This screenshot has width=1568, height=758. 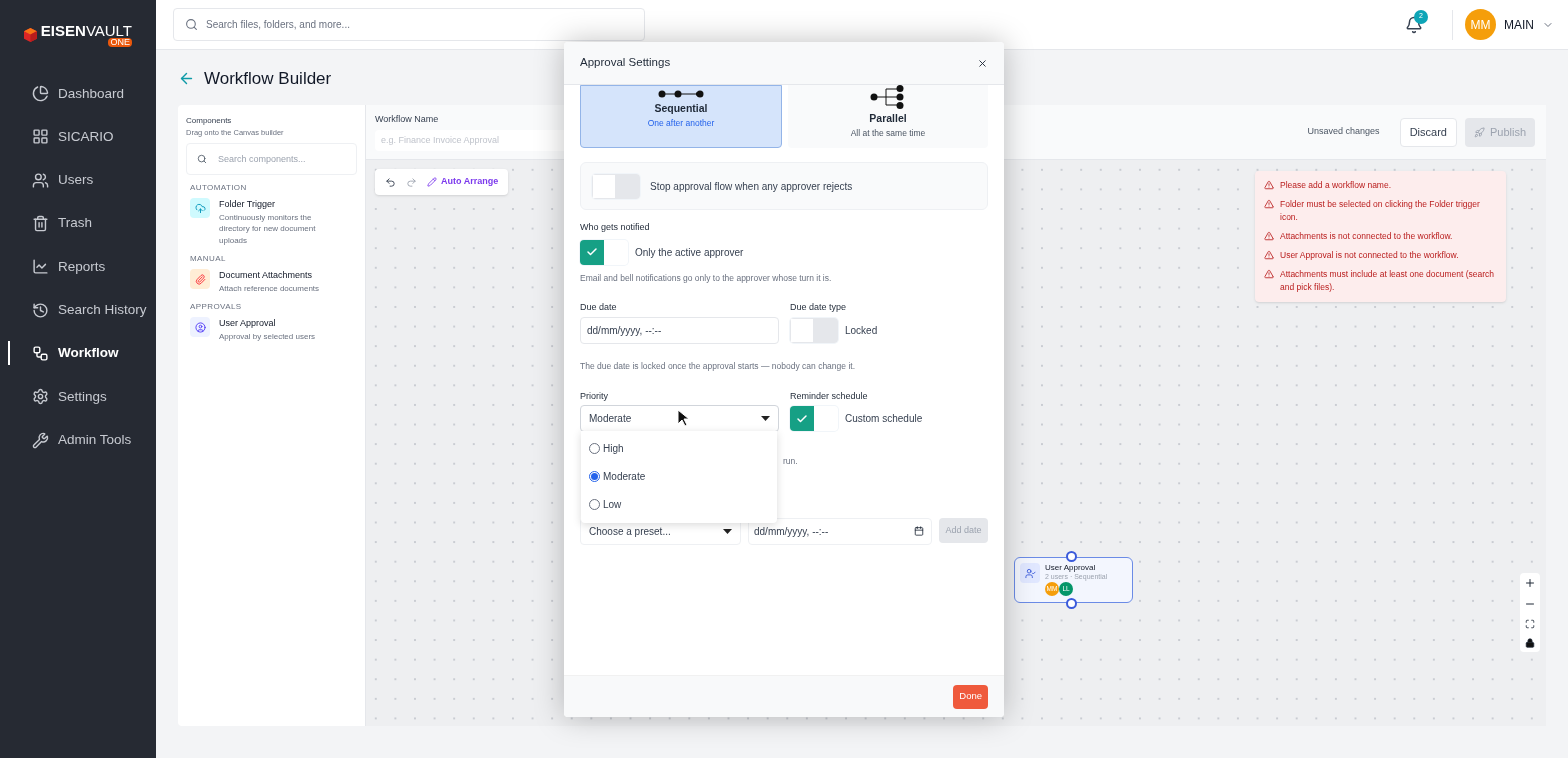 I want to click on toggle-label: Custom schedule, so click(x=884, y=419).